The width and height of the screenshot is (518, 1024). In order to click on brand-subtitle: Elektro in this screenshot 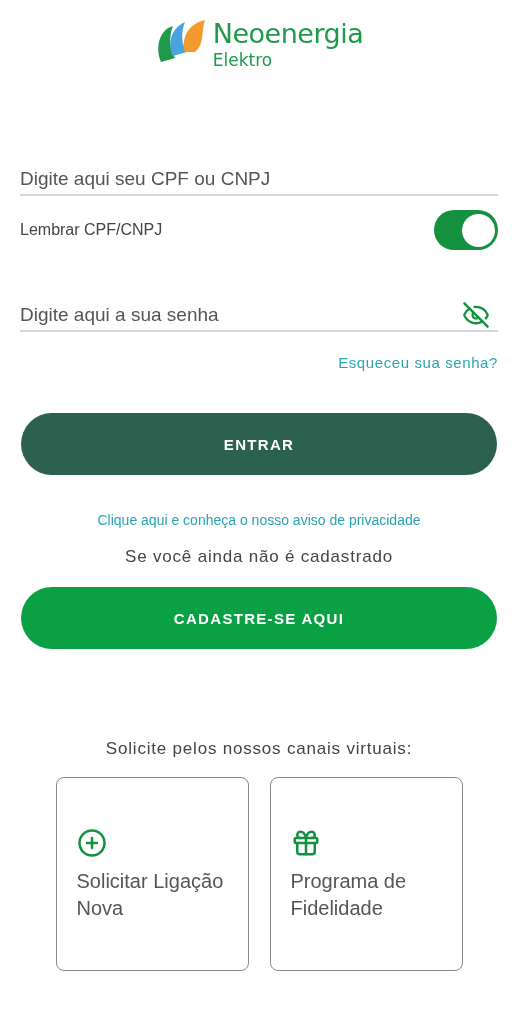, I will do `click(243, 60)`.